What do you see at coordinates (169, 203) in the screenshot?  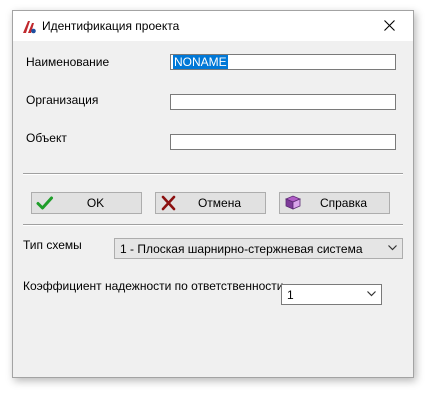 I see `red-cross-icon` at bounding box center [169, 203].